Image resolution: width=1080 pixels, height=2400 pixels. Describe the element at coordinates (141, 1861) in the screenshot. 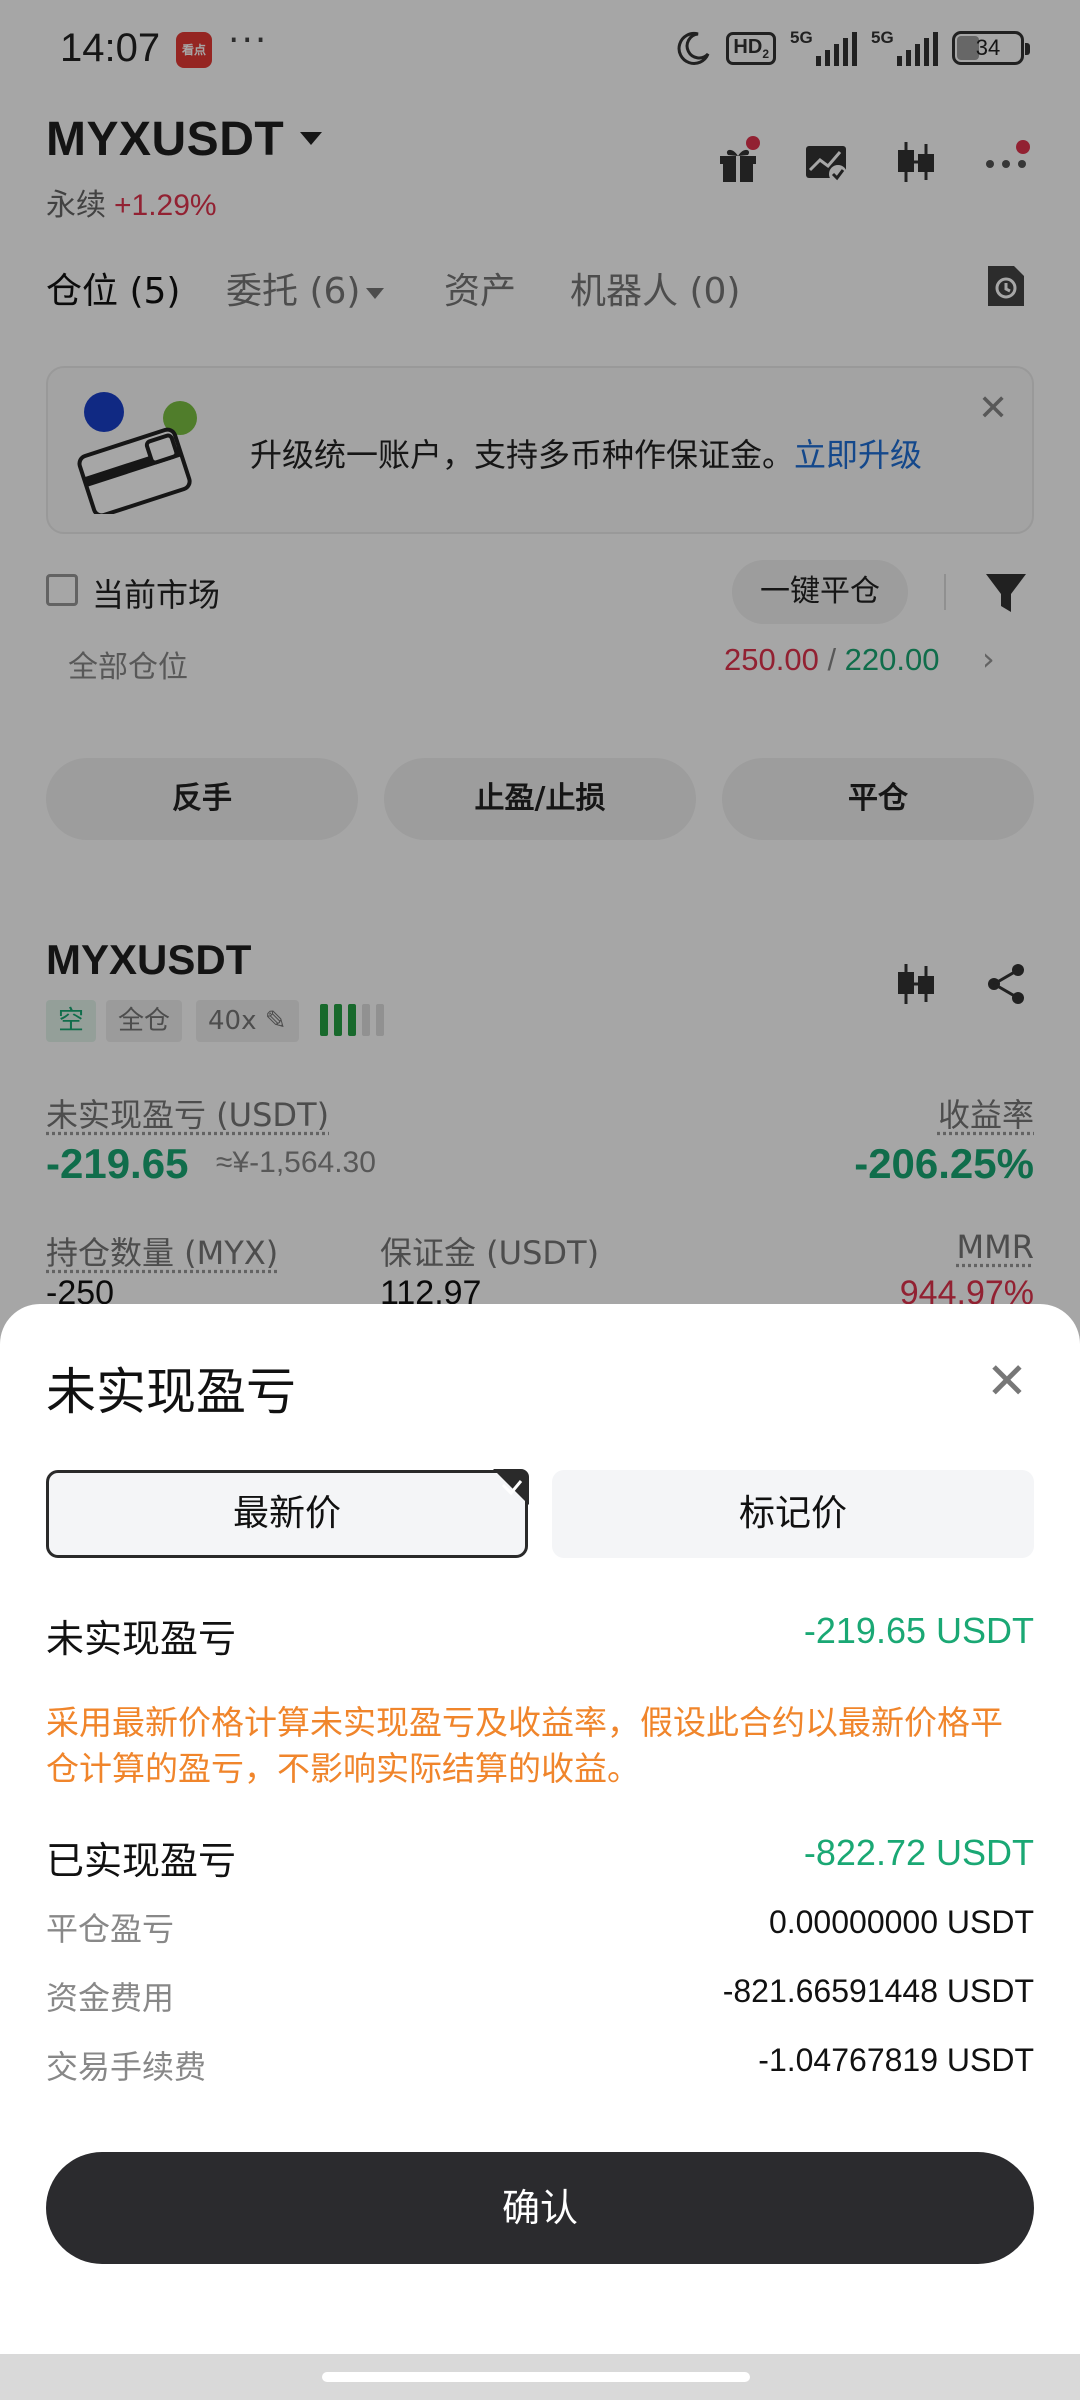

I see `realized-pnl-label: 已实现盈亏` at that location.